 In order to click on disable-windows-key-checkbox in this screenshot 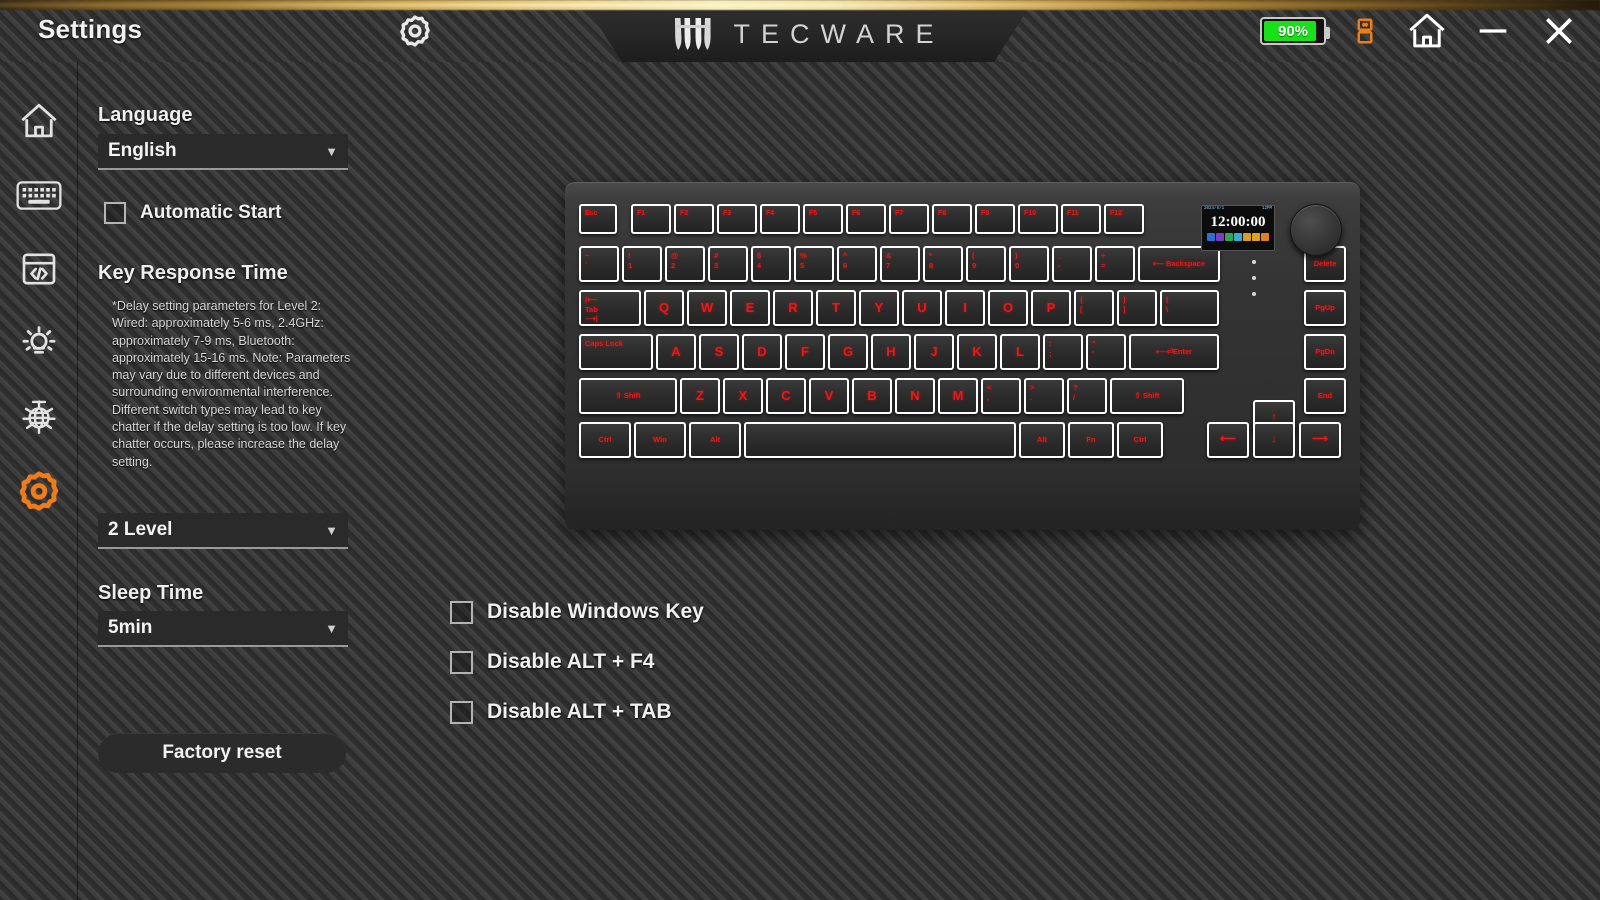, I will do `click(461, 612)`.